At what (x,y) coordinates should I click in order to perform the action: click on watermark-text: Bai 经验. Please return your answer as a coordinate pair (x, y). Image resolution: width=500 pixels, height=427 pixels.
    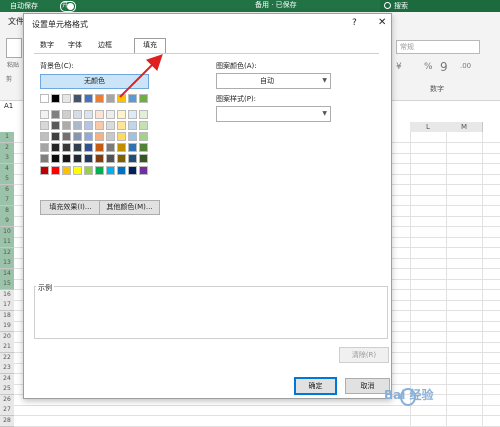
    Looking at the image, I should click on (409, 395).